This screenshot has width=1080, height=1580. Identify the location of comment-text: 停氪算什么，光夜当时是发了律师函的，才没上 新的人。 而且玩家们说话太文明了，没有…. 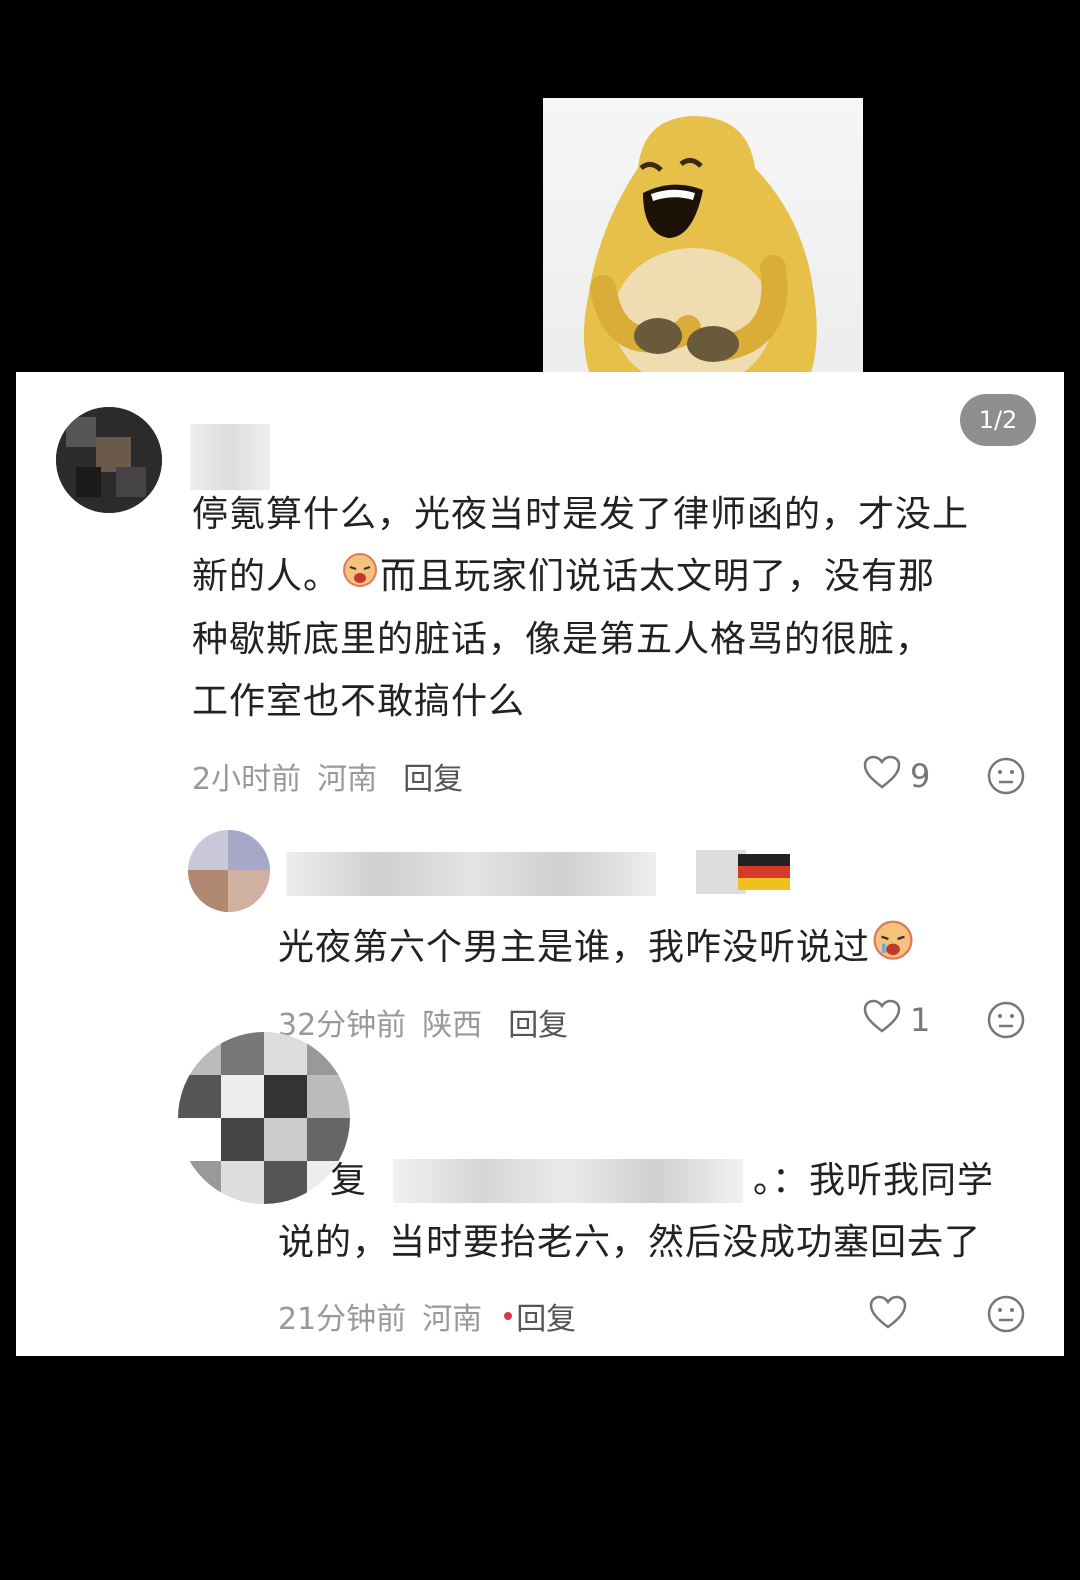
(581, 608).